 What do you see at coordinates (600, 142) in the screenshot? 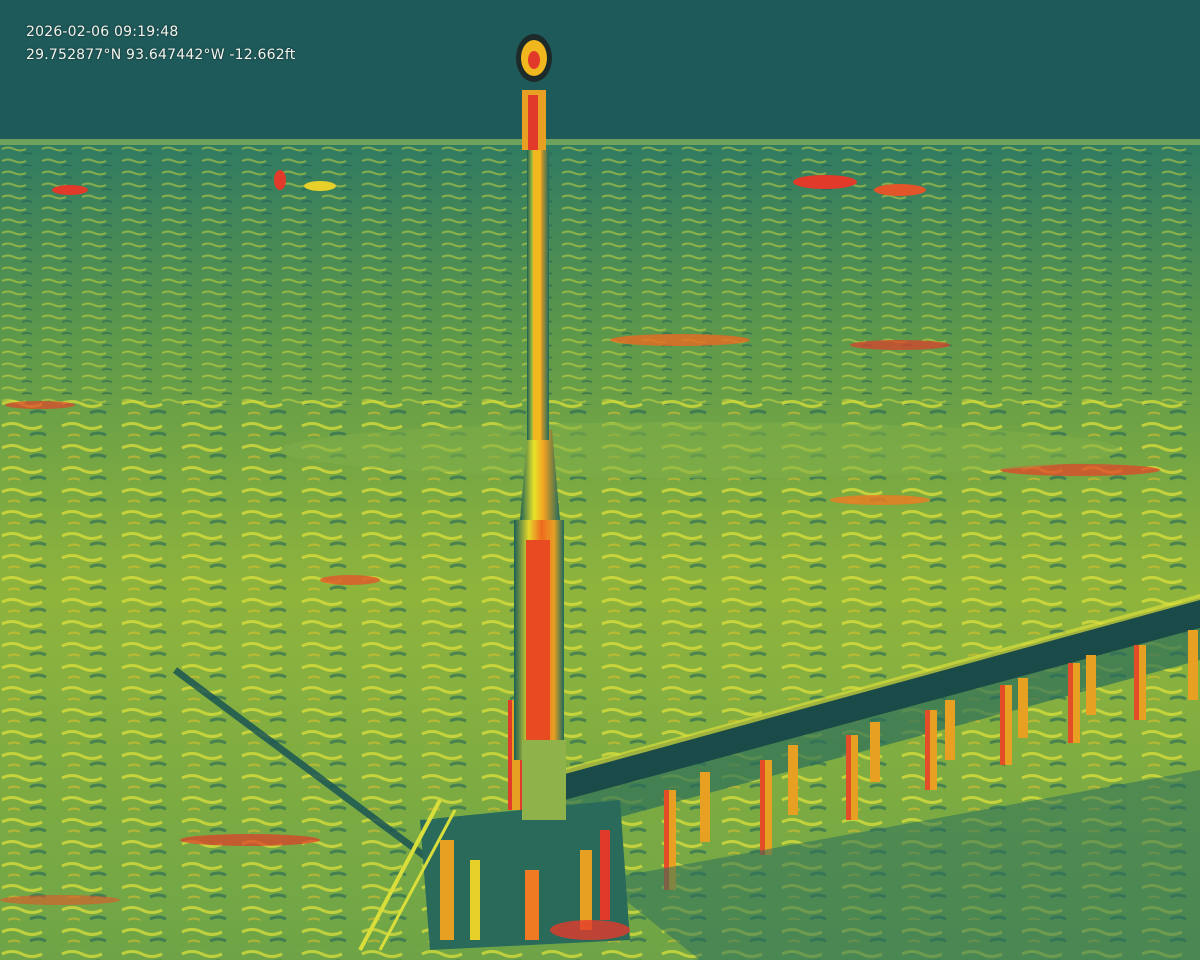
I see `horizon-line` at bounding box center [600, 142].